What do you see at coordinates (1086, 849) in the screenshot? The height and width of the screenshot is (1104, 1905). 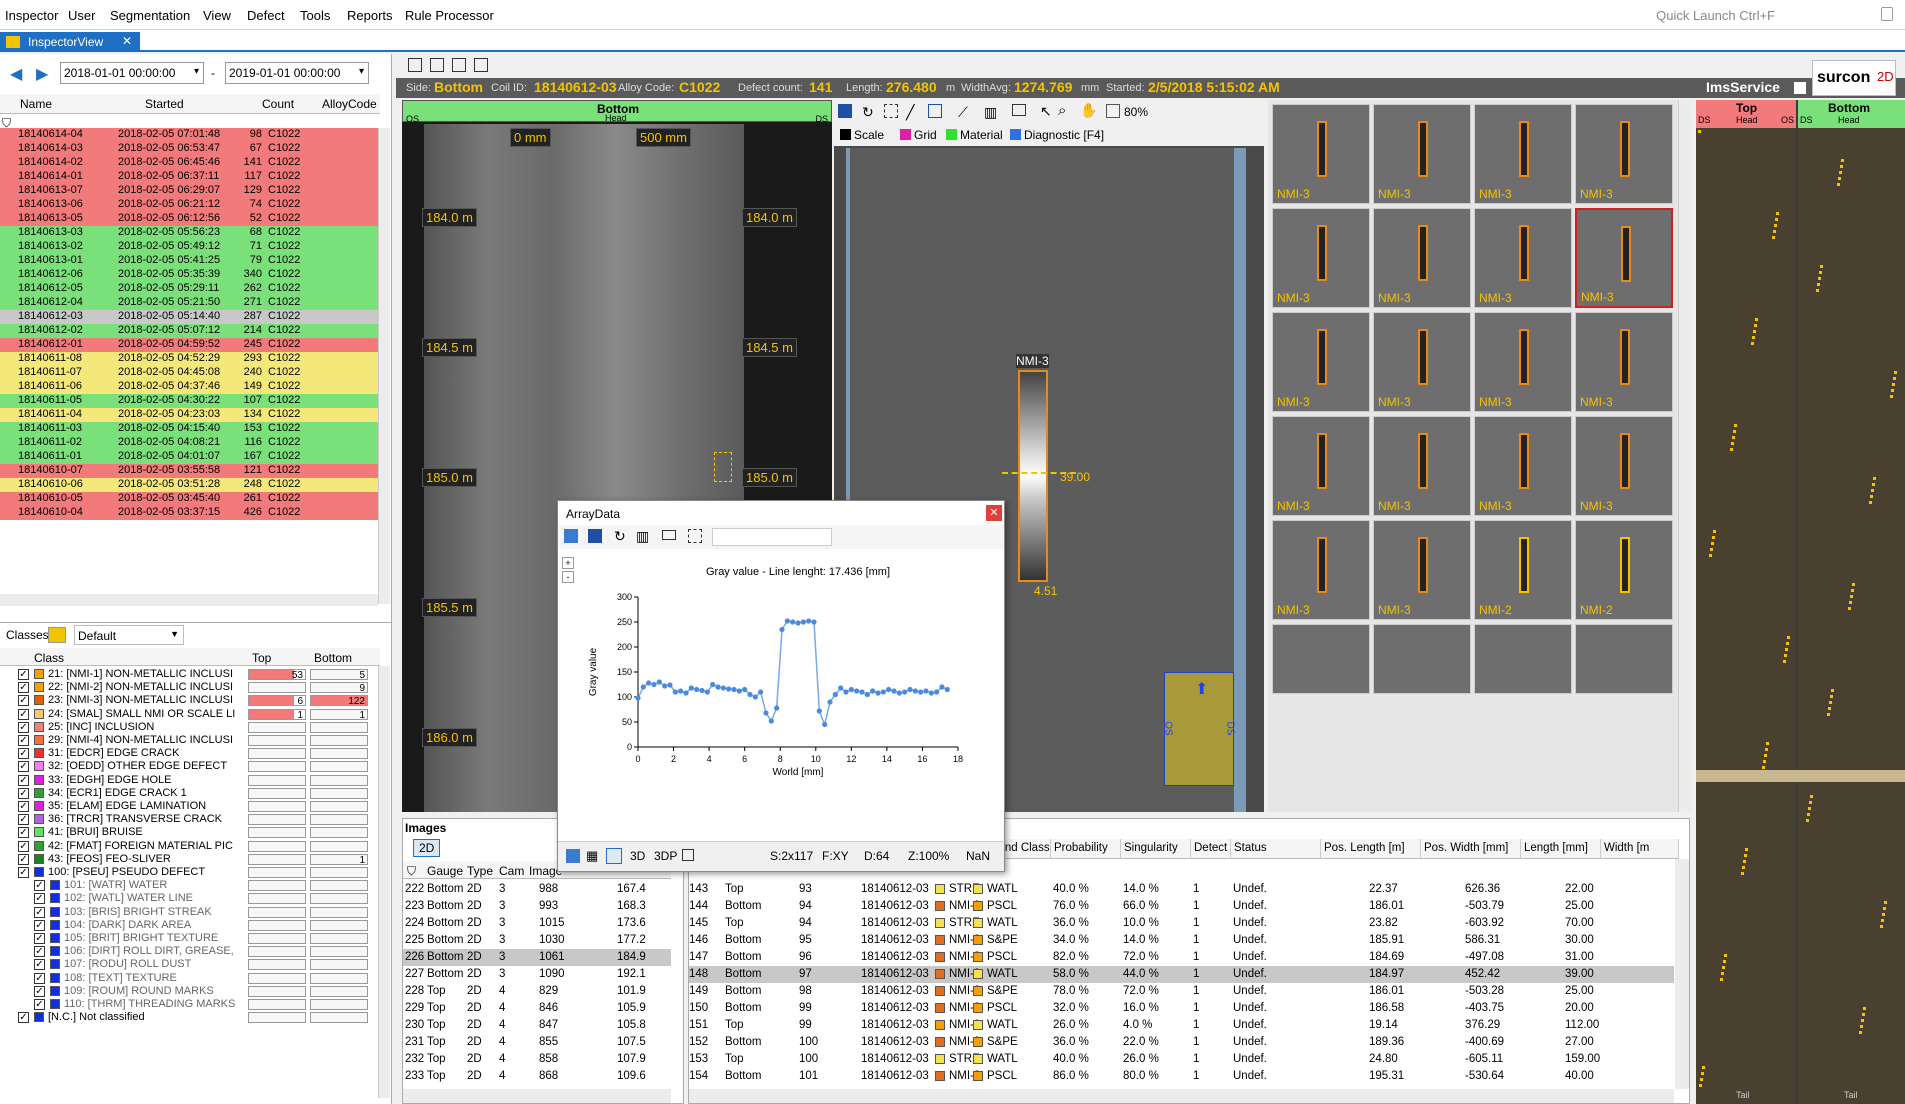 I see `col-probability: Probability` at bounding box center [1086, 849].